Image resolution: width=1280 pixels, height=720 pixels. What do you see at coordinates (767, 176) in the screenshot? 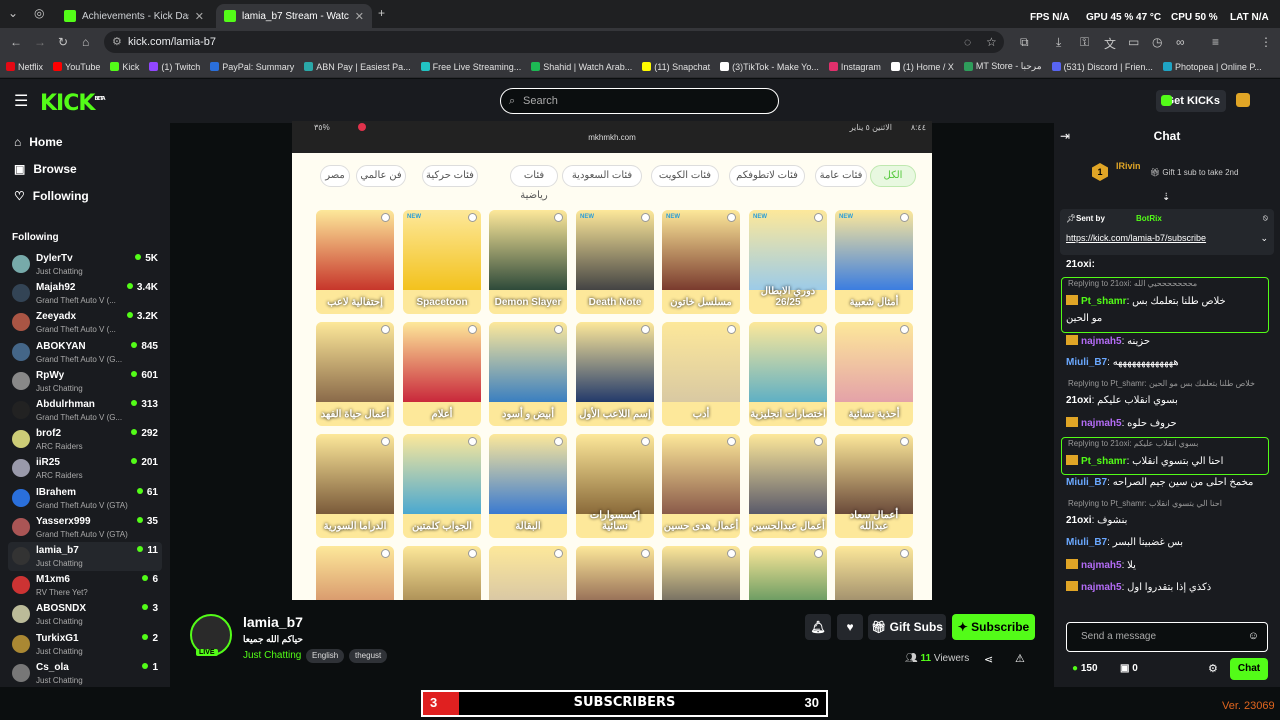
I see `category-pill: فئات لاتطوفكم` at bounding box center [767, 176].